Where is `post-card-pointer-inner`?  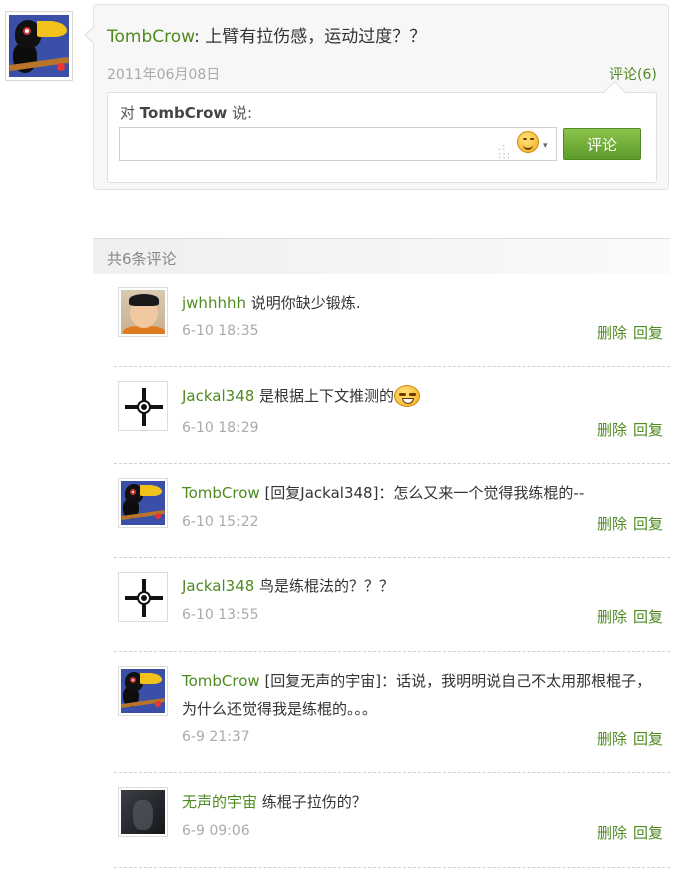
post-card-pointer-inner is located at coordinates (90, 35).